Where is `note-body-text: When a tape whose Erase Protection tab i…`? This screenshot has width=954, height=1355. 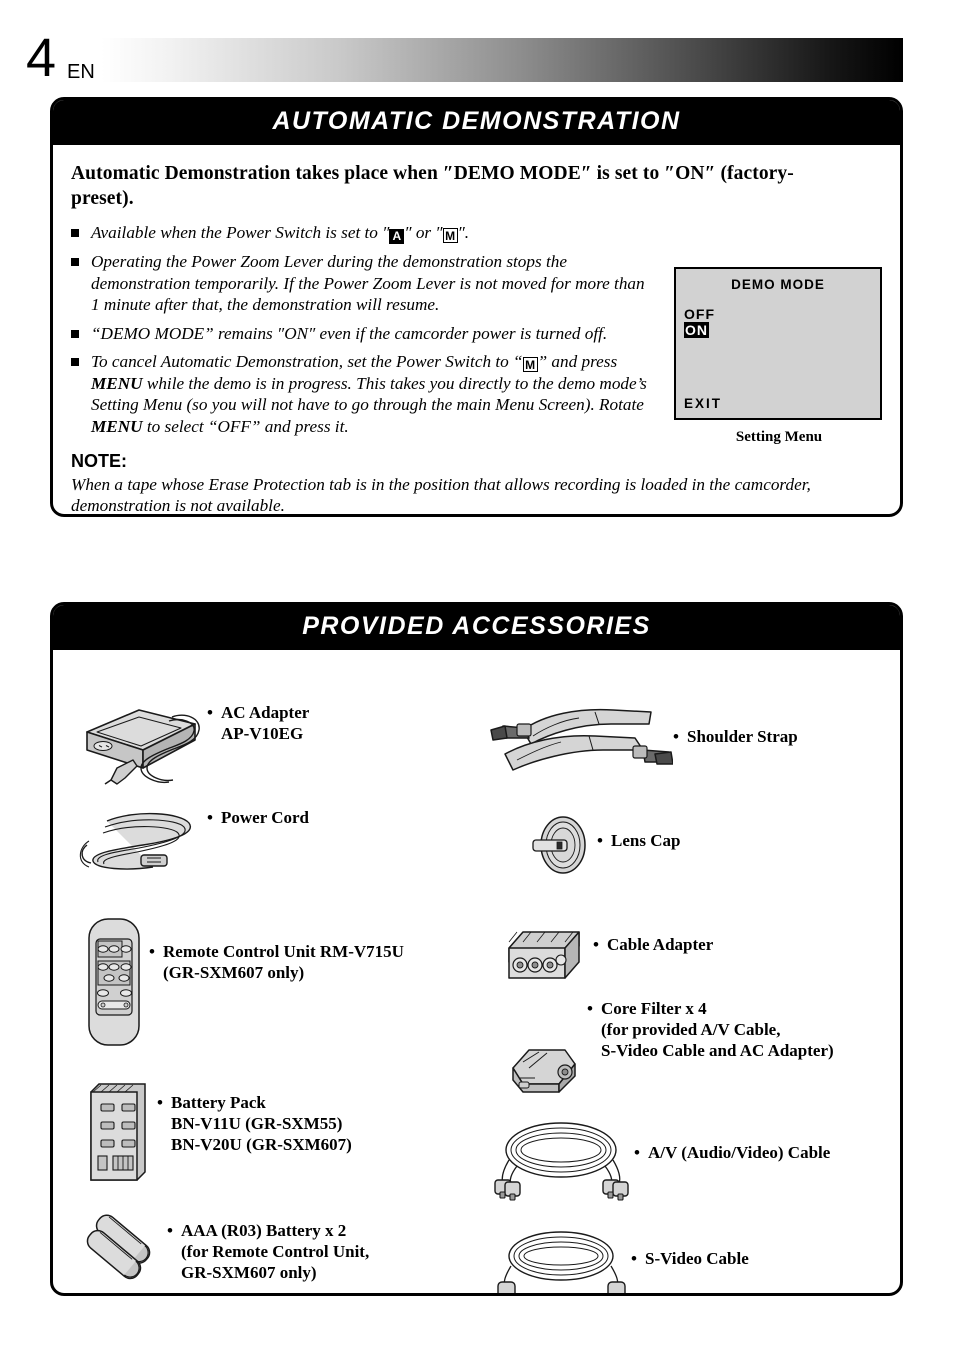 note-body-text: When a tape whose Erase Protection tab i… is located at coordinates (441, 495).